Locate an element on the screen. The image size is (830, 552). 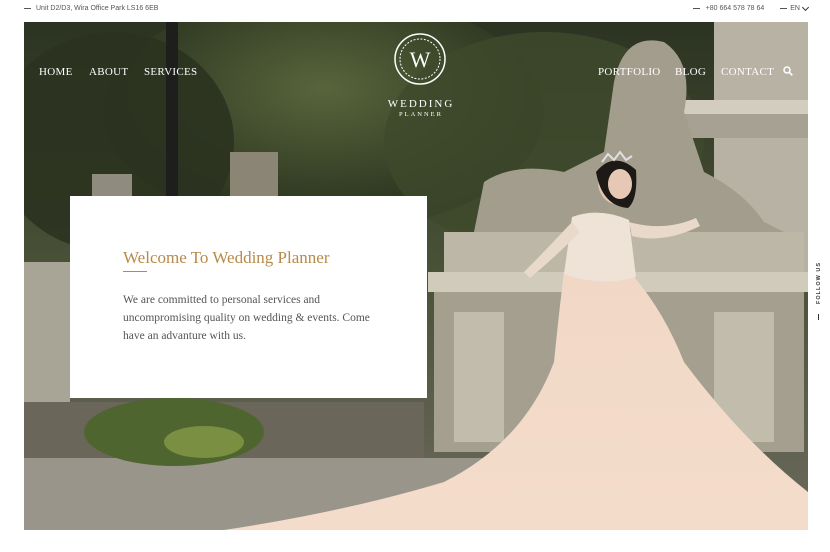
language-selector: EN is located at coordinates (795, 7).